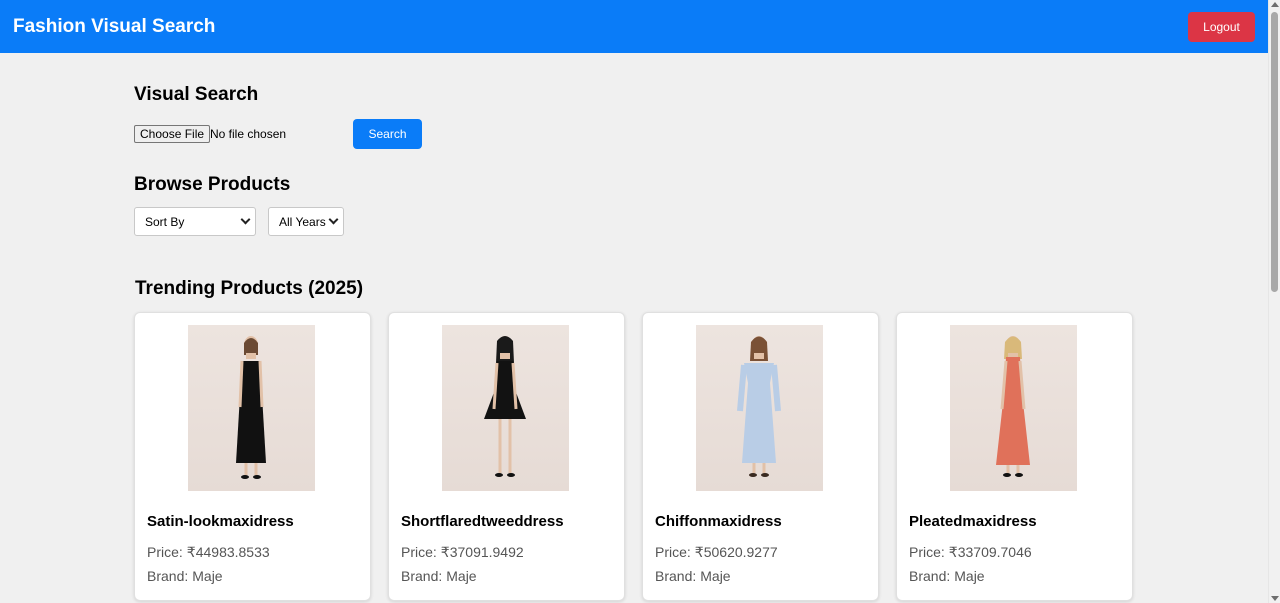  I want to click on product-name: Chiffonmaxidress, so click(718, 521).